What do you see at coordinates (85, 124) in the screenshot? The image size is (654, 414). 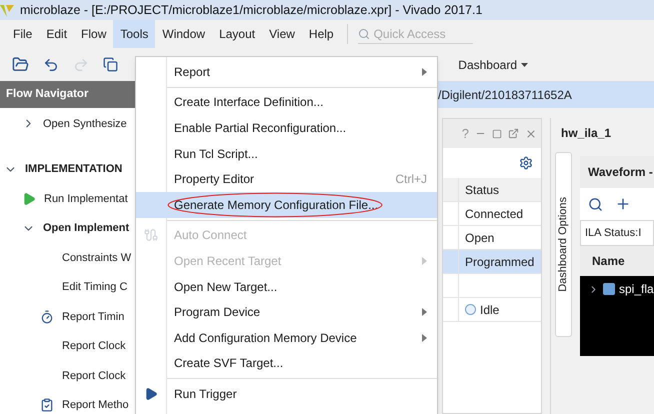 I see `nav-item-label: Open Synthesize` at bounding box center [85, 124].